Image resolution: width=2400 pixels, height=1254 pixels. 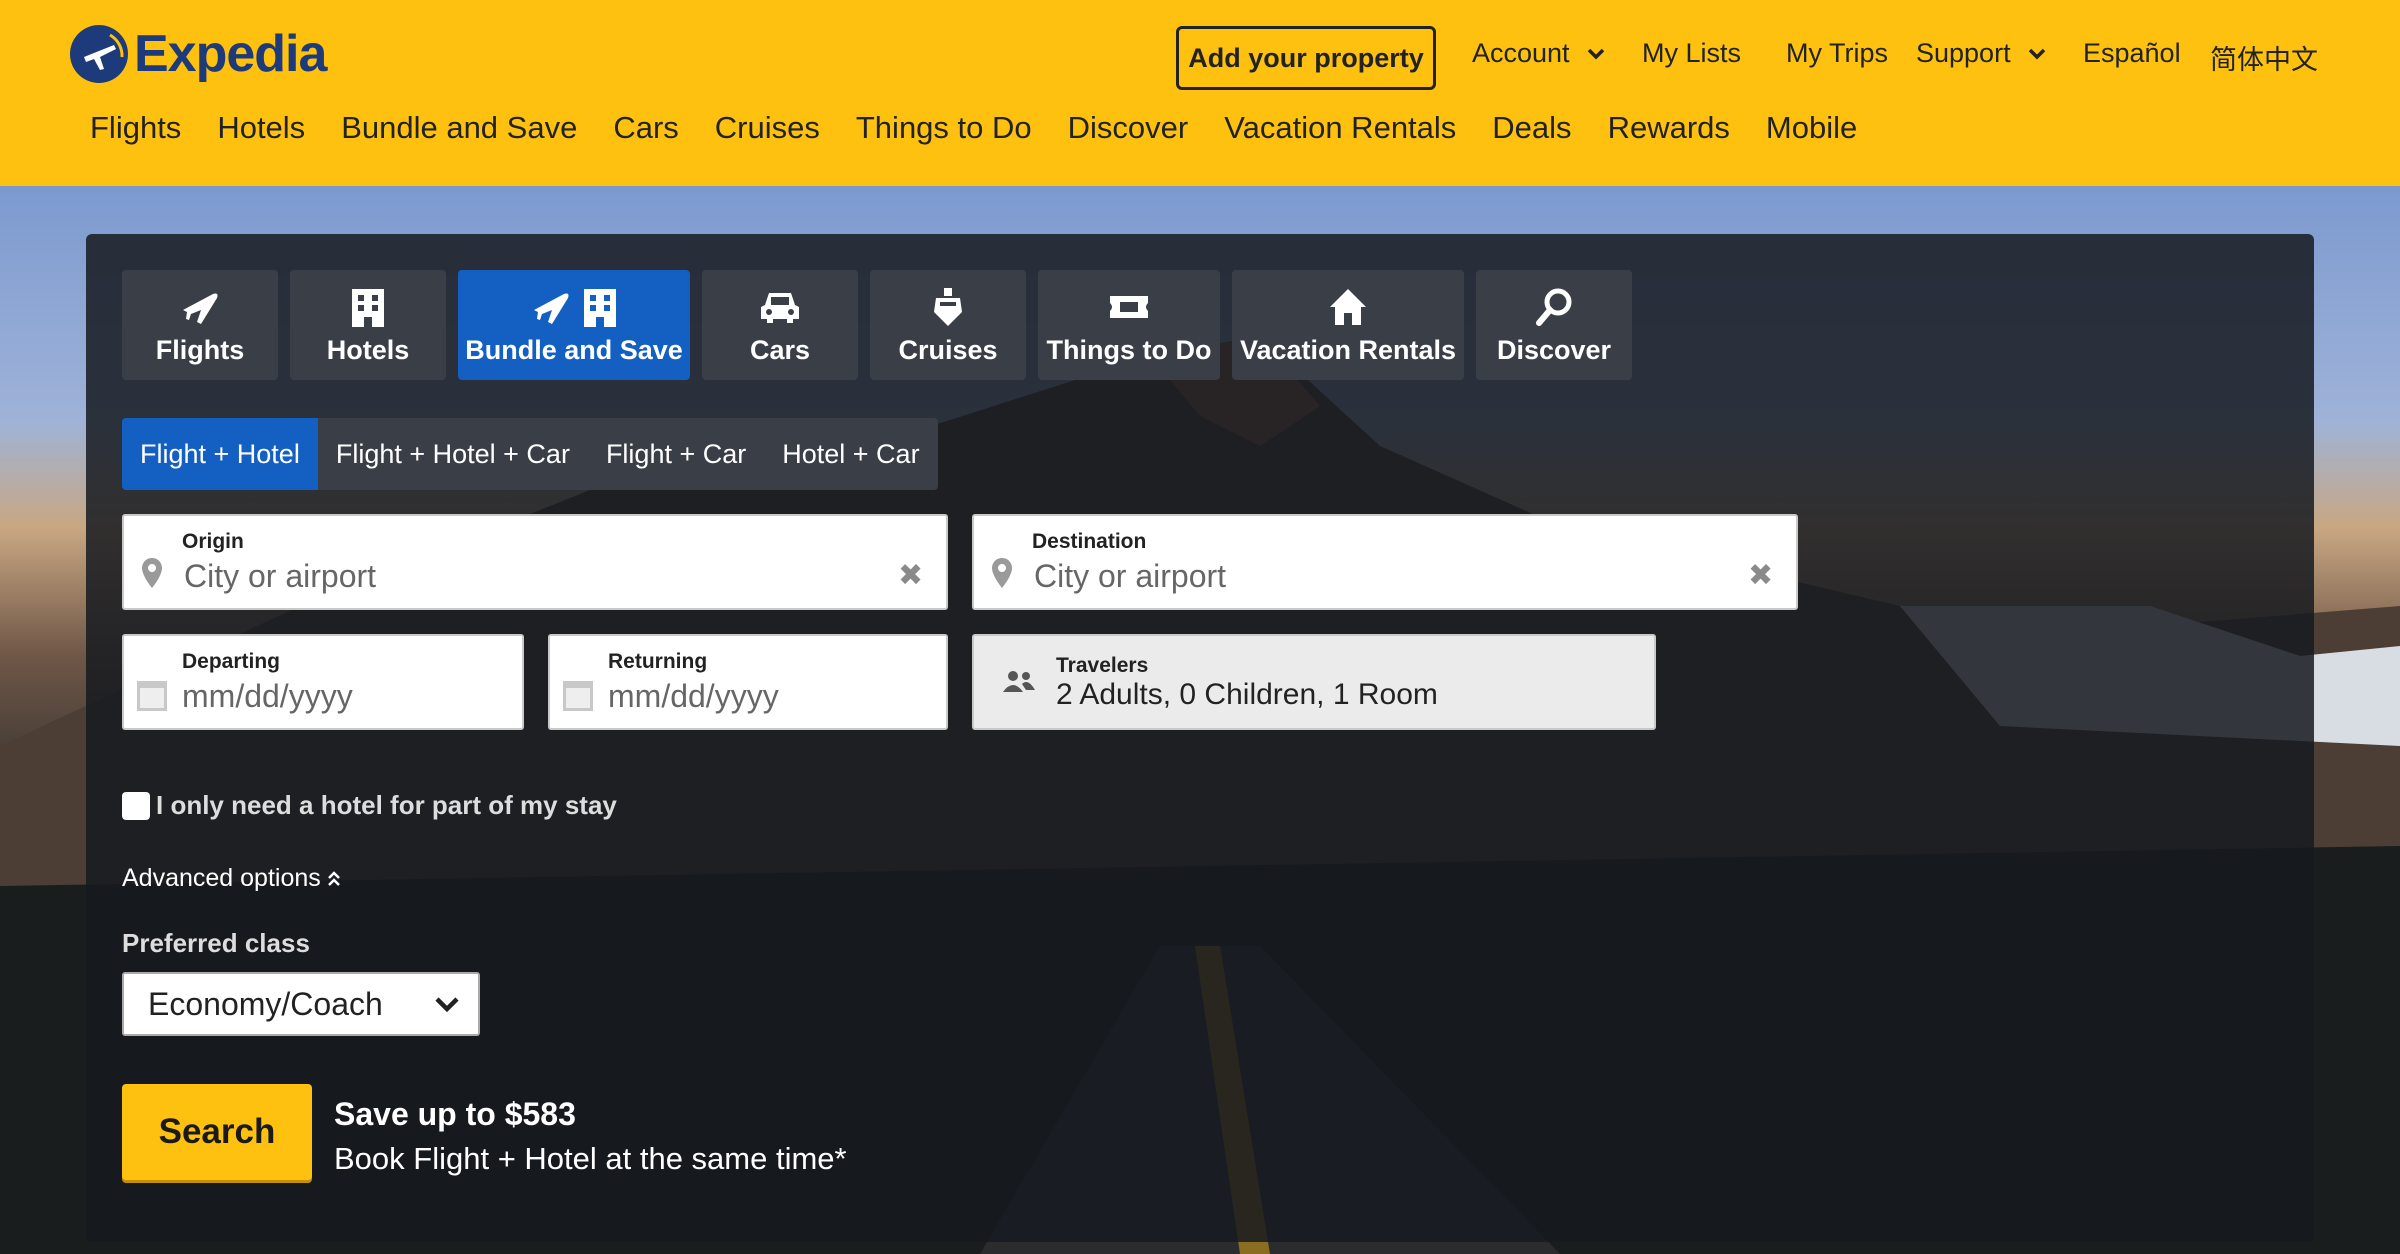 I want to click on travelers-label: Travelers, so click(x=1102, y=665).